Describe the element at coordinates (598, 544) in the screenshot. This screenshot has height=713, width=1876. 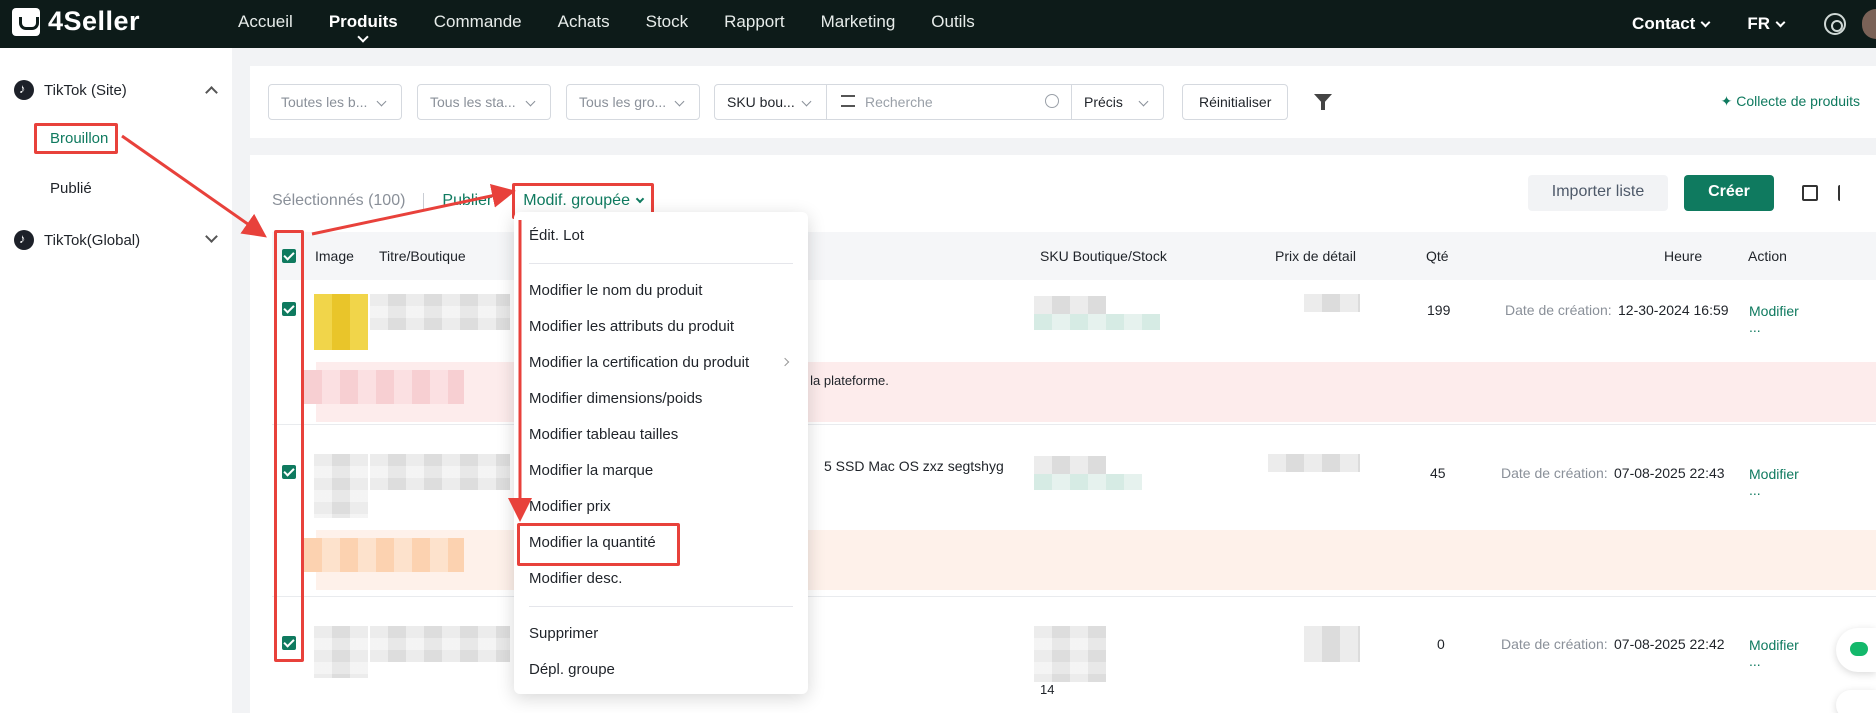
I see `highlight-edit-quantity` at that location.